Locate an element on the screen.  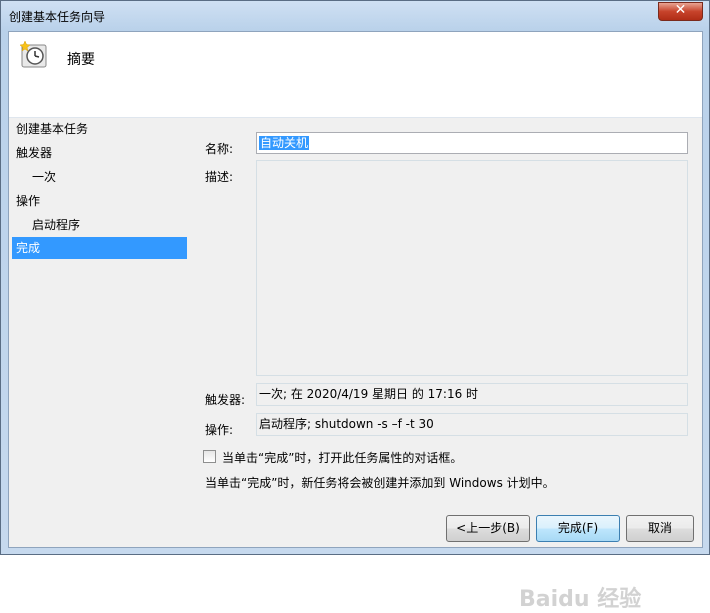
baidu-watermark: Baidu 经验 is located at coordinates (580, 599).